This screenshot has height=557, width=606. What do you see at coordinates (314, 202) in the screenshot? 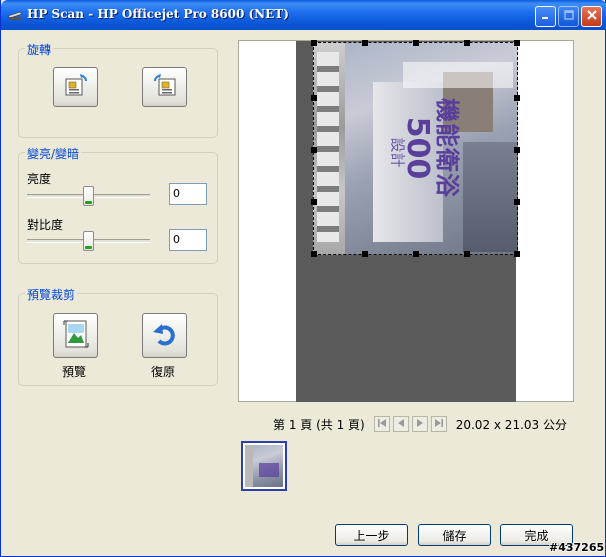
I see `crop-handle-l3` at bounding box center [314, 202].